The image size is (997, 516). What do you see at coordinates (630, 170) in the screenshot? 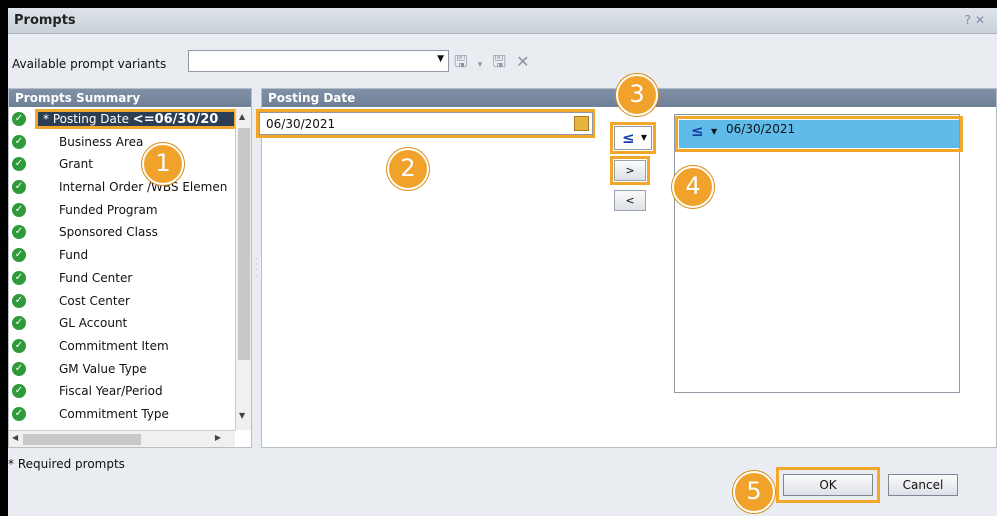
I see `add-value-button: >` at bounding box center [630, 170].